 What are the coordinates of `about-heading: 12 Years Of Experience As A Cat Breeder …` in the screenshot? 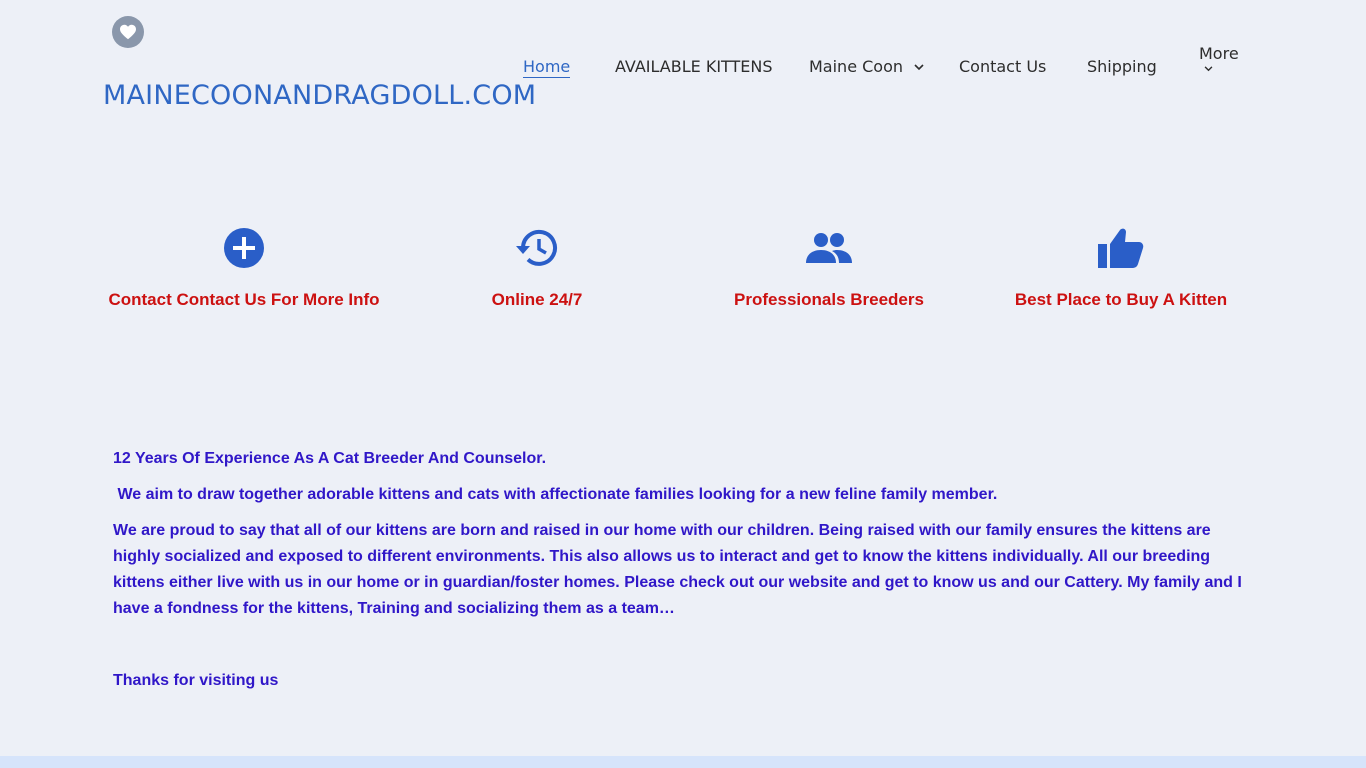 It's located at (330, 458).